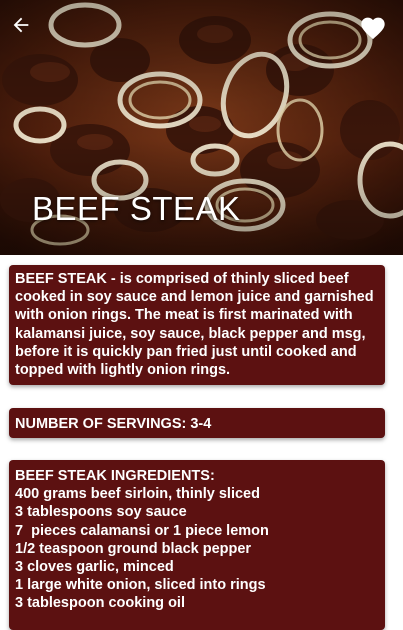 This screenshot has height=630, width=403. What do you see at coordinates (373, 28) in the screenshot?
I see `heart-icon` at bounding box center [373, 28].